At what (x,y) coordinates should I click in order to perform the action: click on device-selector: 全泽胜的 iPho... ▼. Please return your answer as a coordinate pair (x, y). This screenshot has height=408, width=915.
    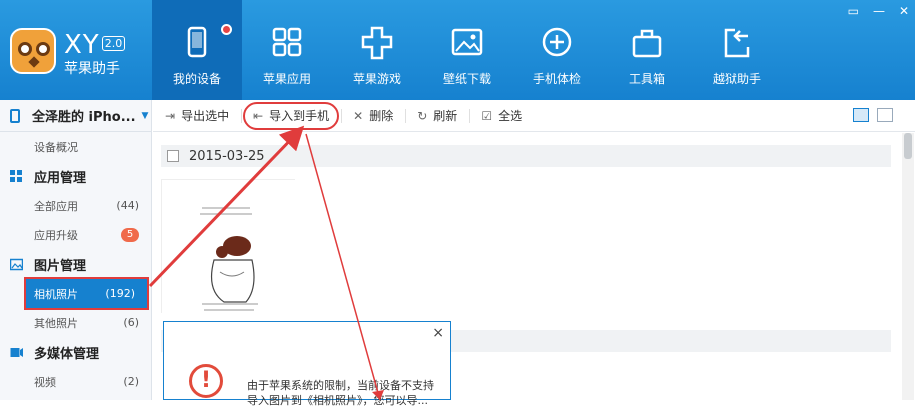
    Looking at the image, I should click on (75, 116).